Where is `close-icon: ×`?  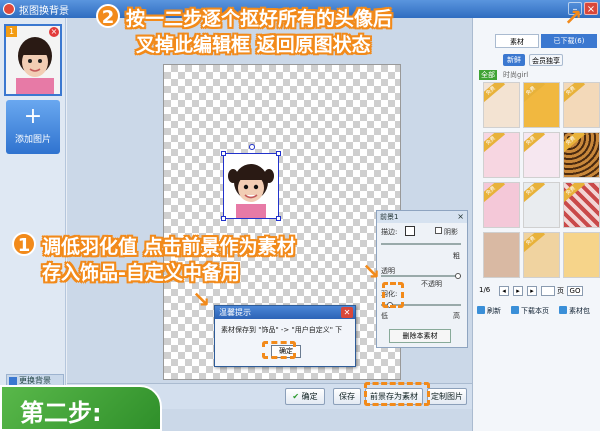
close-icon: × is located at coordinates (460, 217).